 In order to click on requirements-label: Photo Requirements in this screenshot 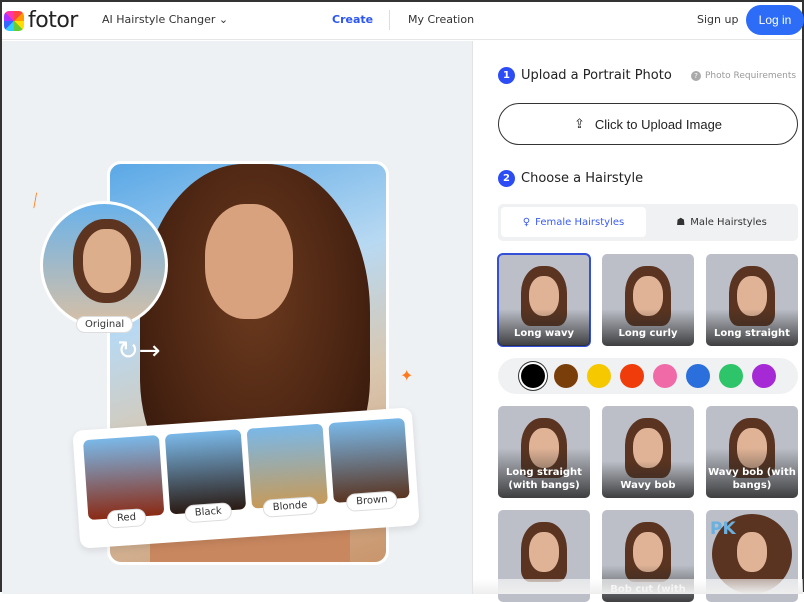, I will do `click(751, 76)`.